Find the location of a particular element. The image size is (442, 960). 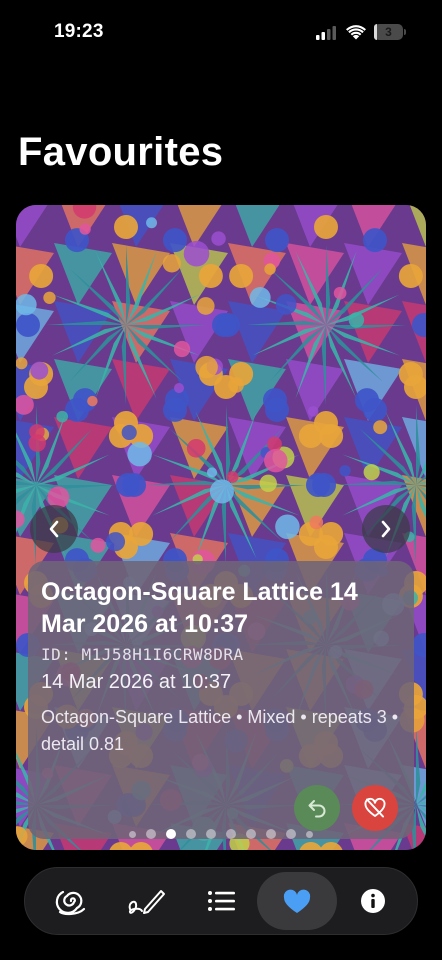

page-title: Favourites is located at coordinates (121, 152).